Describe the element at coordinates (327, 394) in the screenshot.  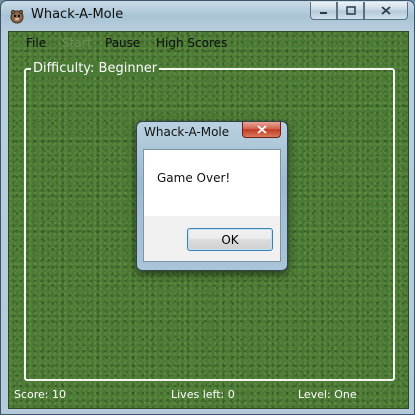
I see `level-label: Level: One` at that location.